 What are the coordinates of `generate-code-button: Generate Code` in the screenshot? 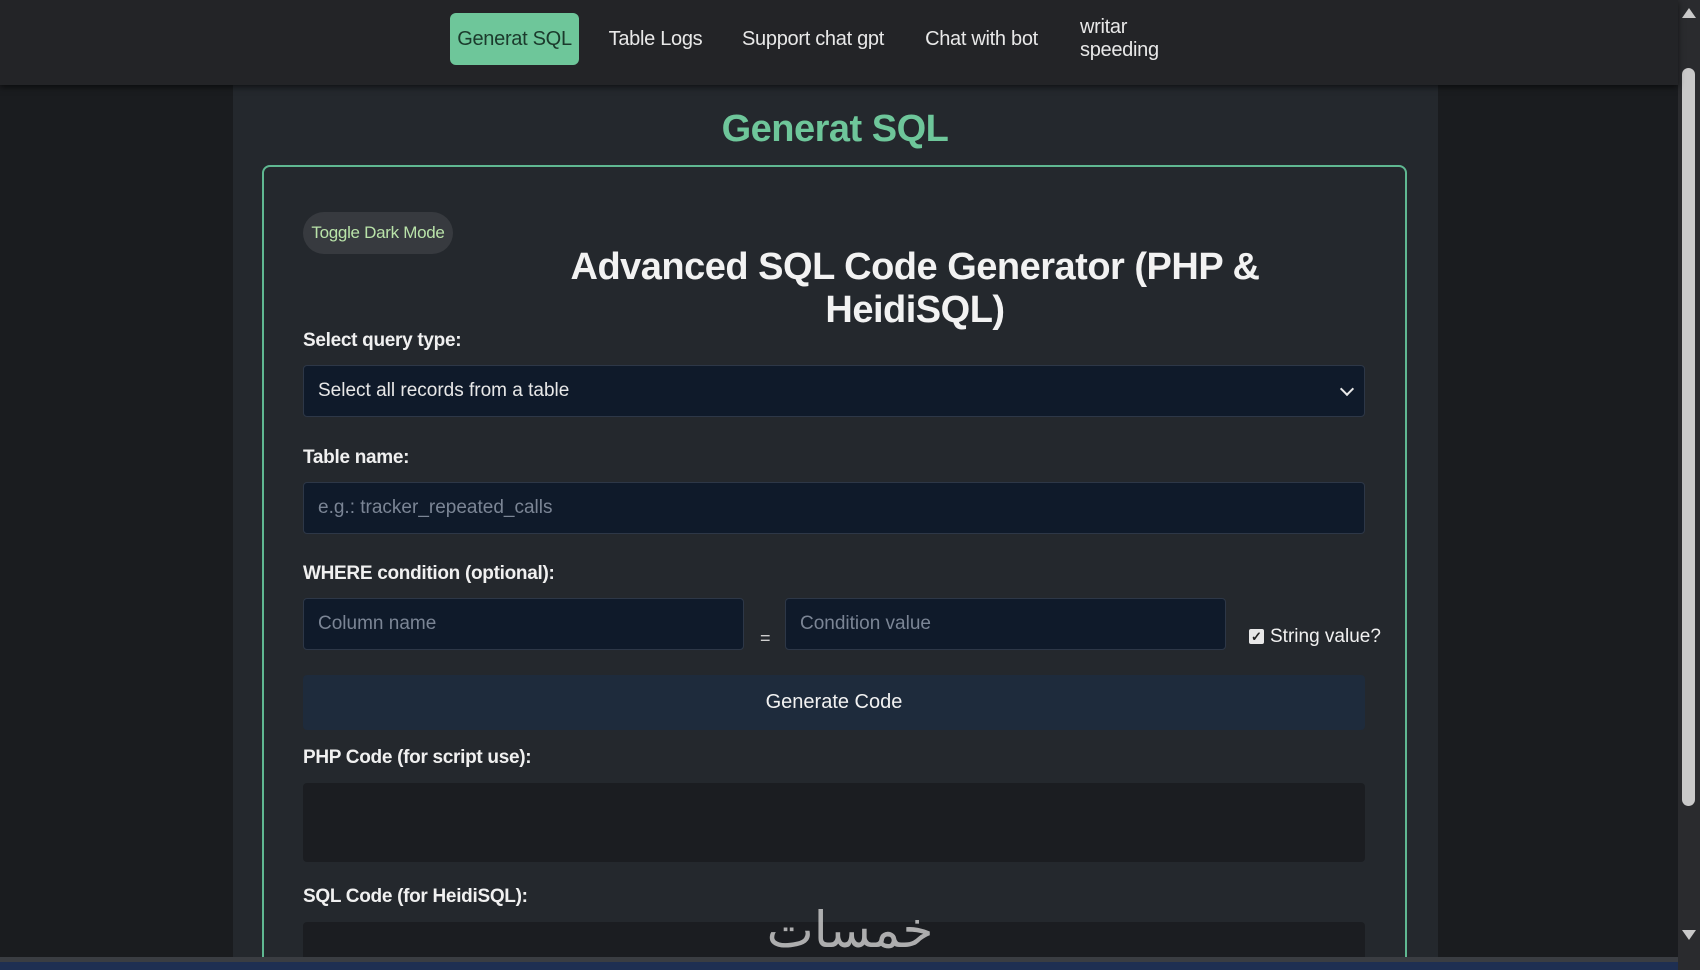 It's located at (834, 702).